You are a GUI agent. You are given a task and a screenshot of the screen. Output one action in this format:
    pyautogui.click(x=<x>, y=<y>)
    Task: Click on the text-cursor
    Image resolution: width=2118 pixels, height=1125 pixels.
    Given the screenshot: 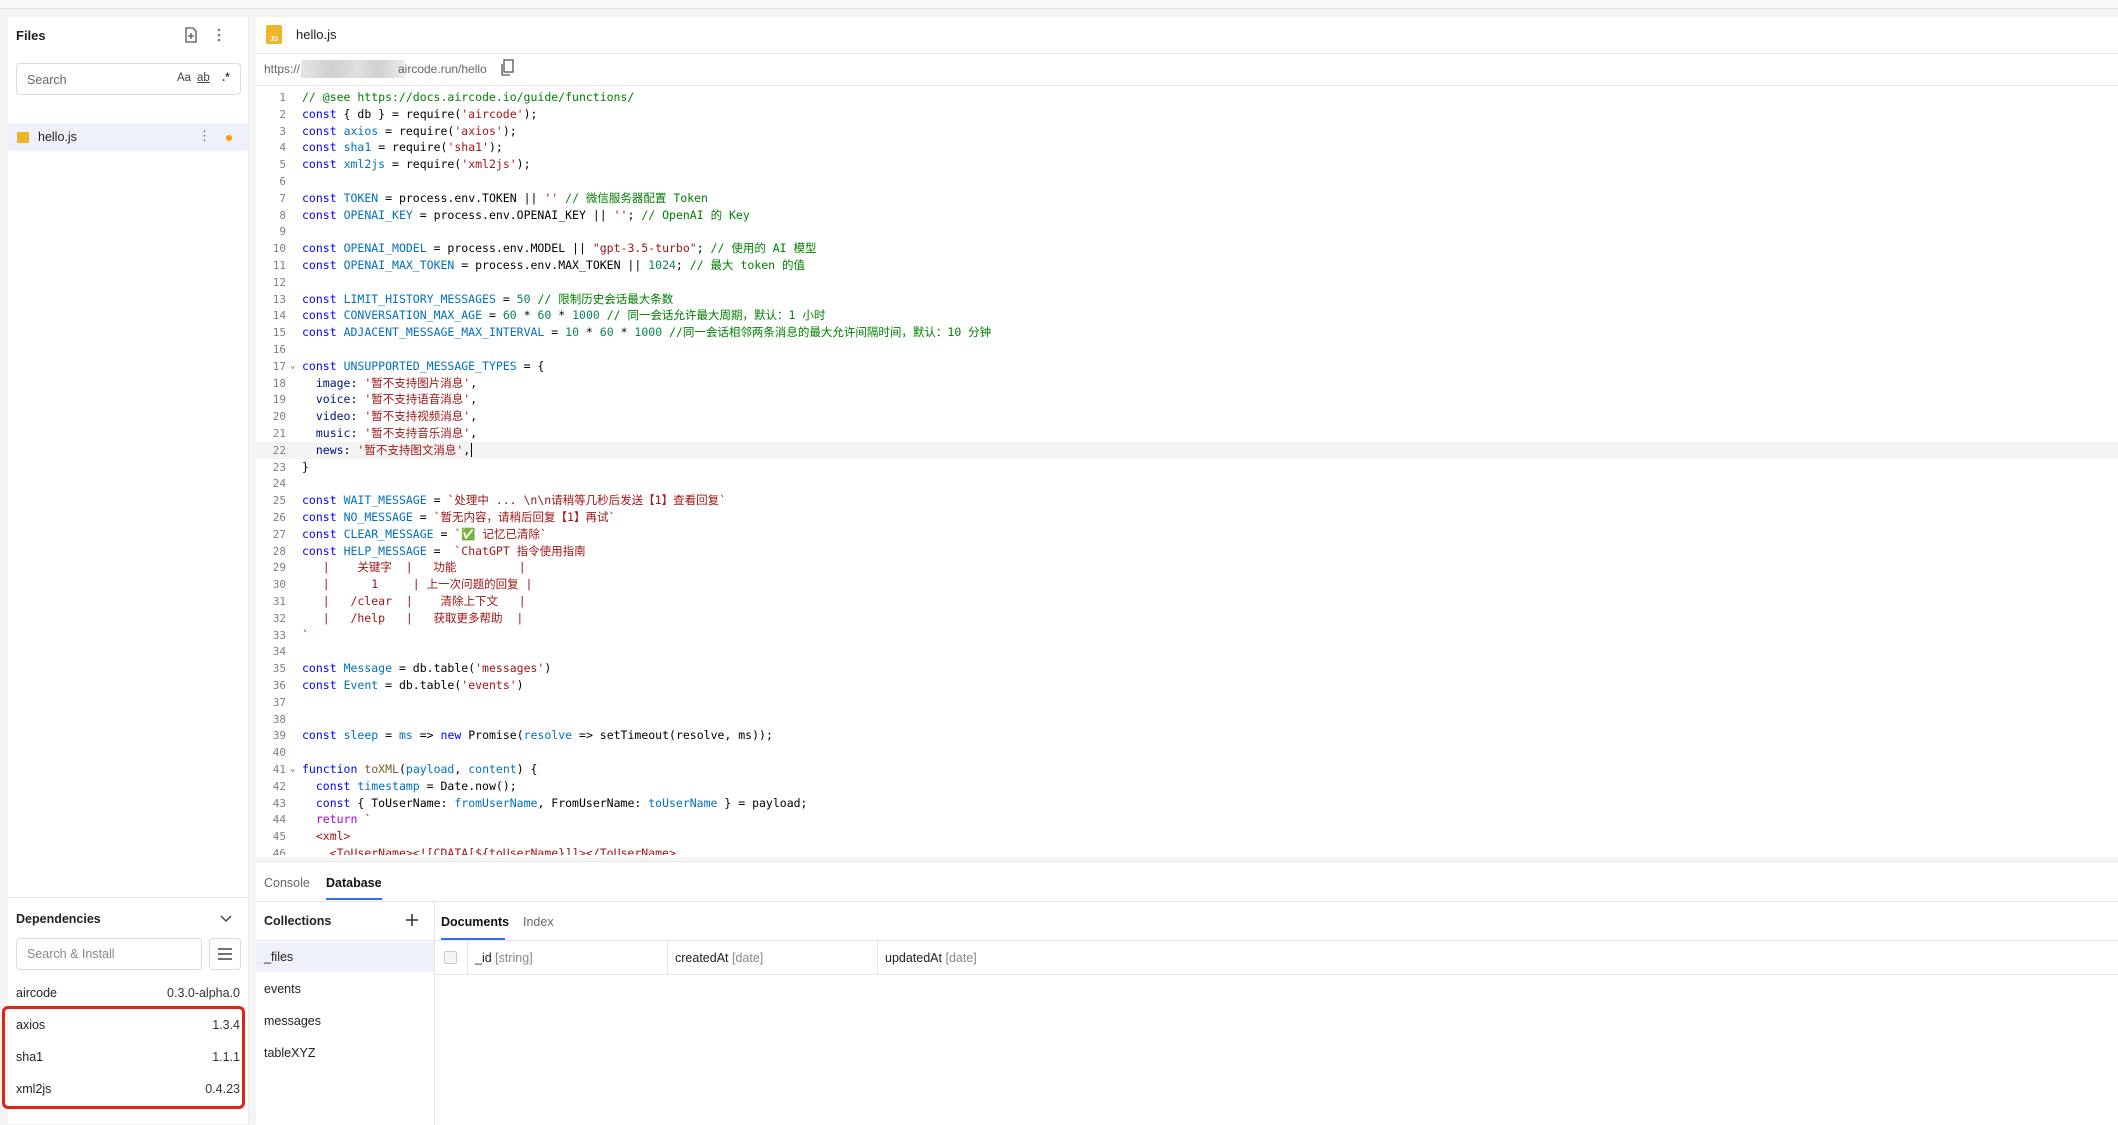 What is the action you would take?
    pyautogui.click(x=472, y=450)
    